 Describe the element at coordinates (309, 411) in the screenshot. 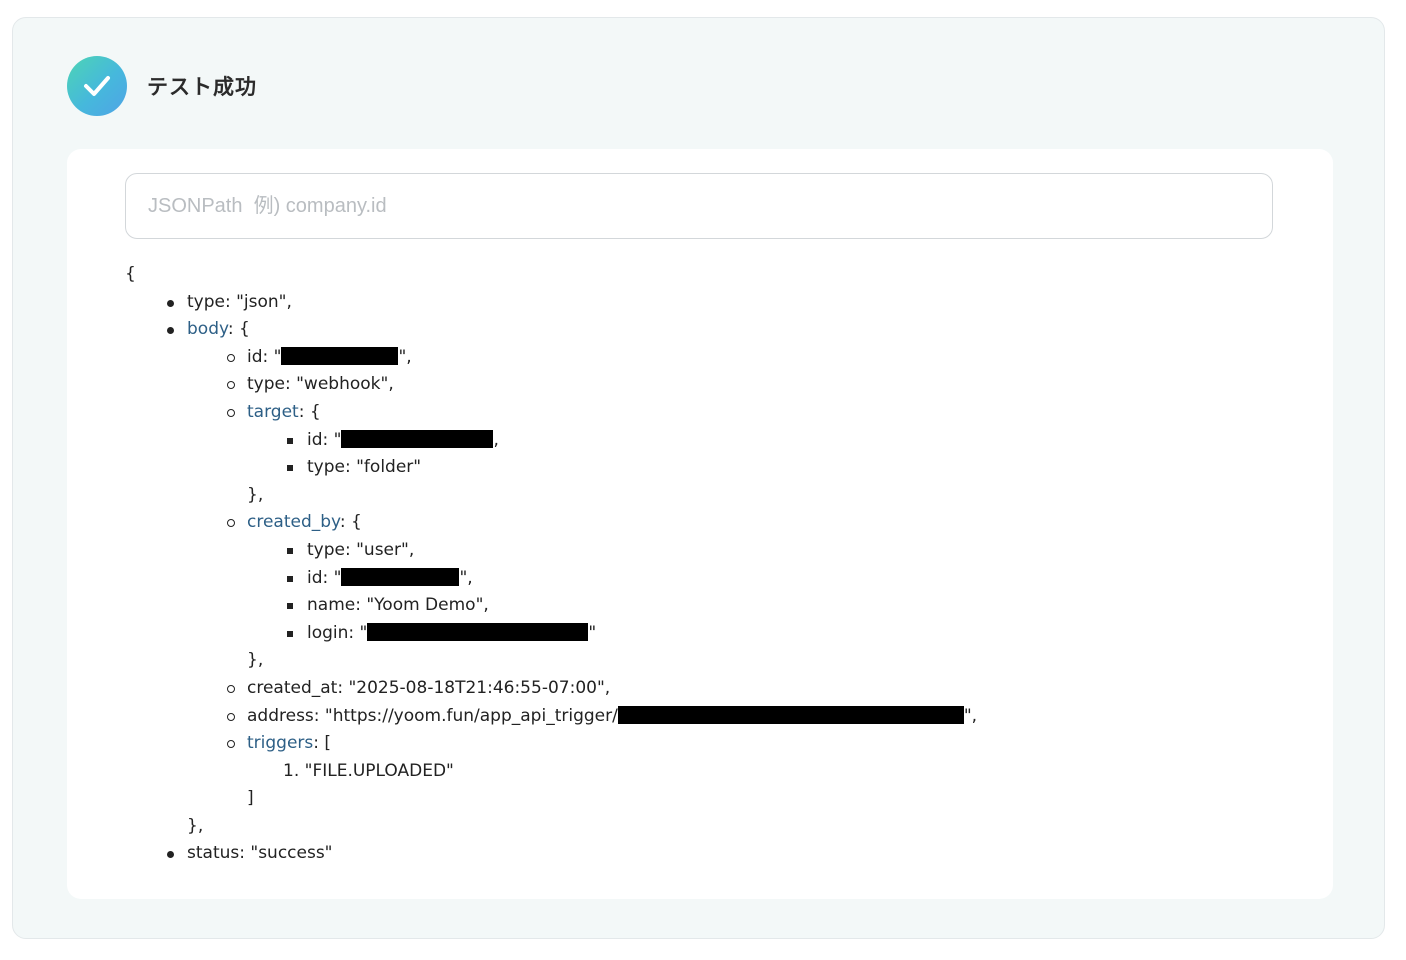

I see `target-open: : {` at that location.